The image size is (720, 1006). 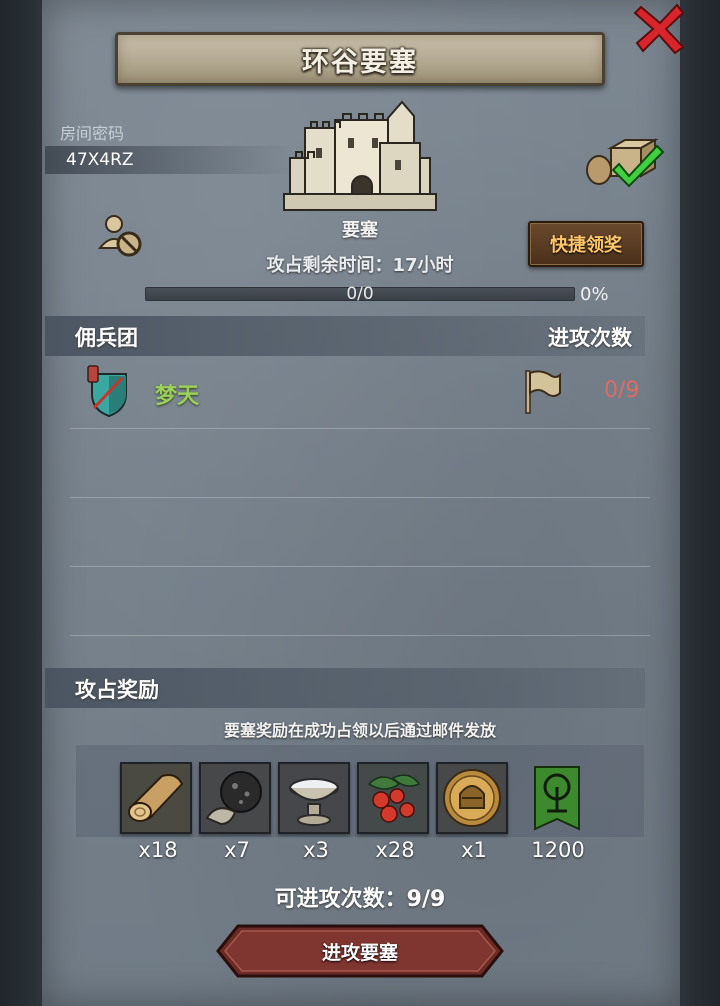 I want to click on stone-ore-icon, so click(x=235, y=798).